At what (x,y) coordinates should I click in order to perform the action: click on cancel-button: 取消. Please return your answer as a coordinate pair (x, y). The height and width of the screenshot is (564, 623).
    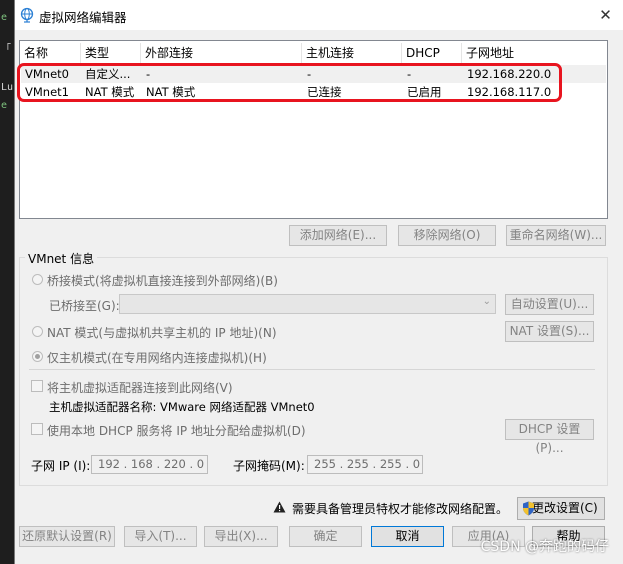
    Looking at the image, I should click on (407, 536).